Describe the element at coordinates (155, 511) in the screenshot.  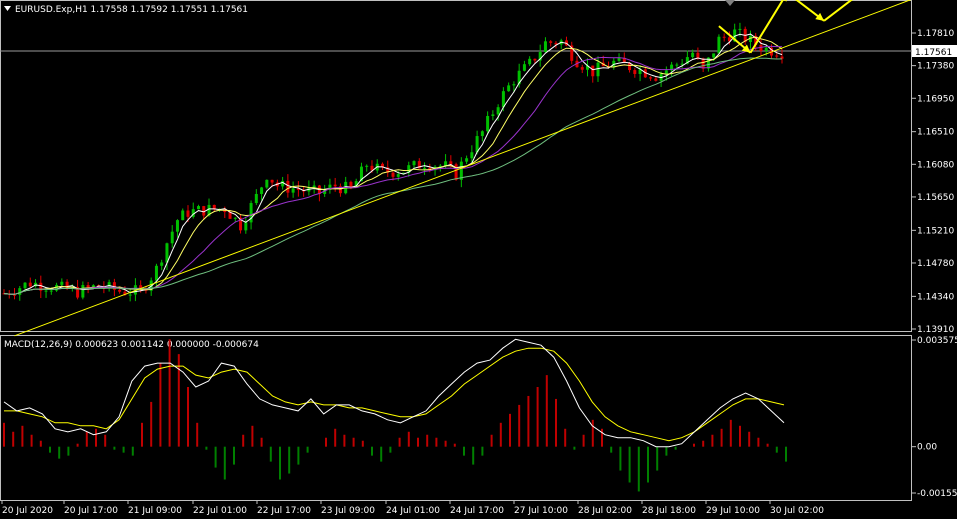
I see `time-tick-label: 21 Jul 09:00` at that location.